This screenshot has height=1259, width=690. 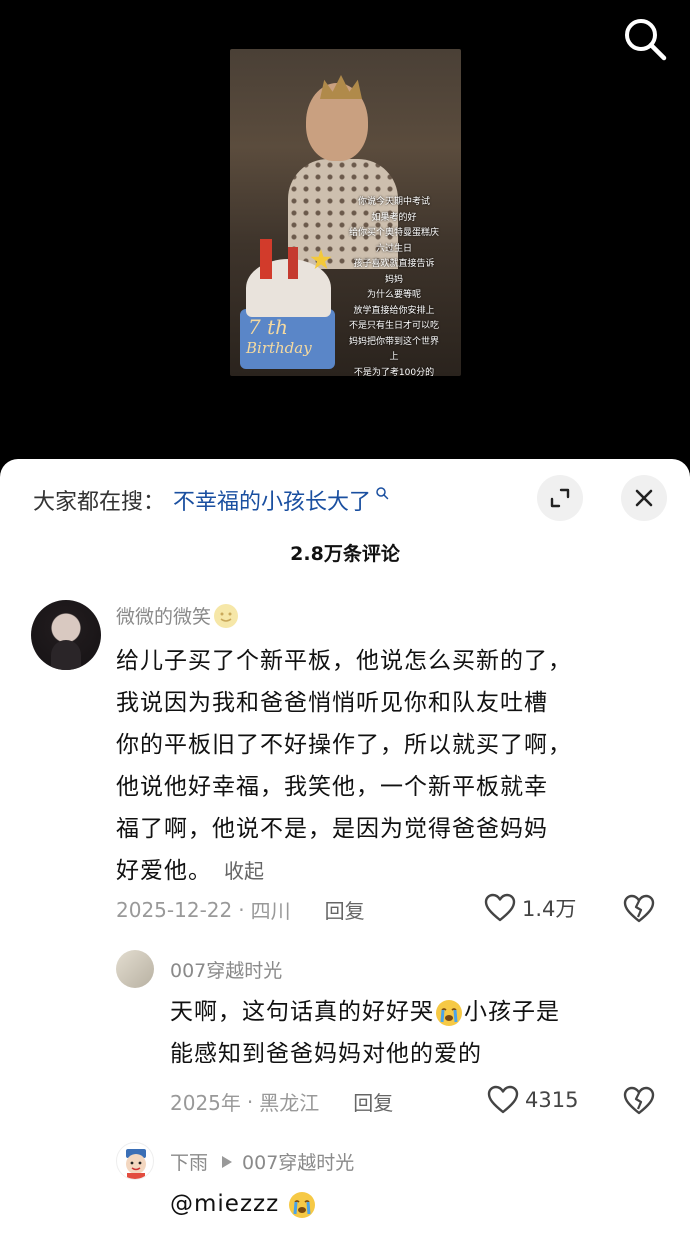 What do you see at coordinates (164, 617) in the screenshot?
I see `author-name: 微微的微笑` at bounding box center [164, 617].